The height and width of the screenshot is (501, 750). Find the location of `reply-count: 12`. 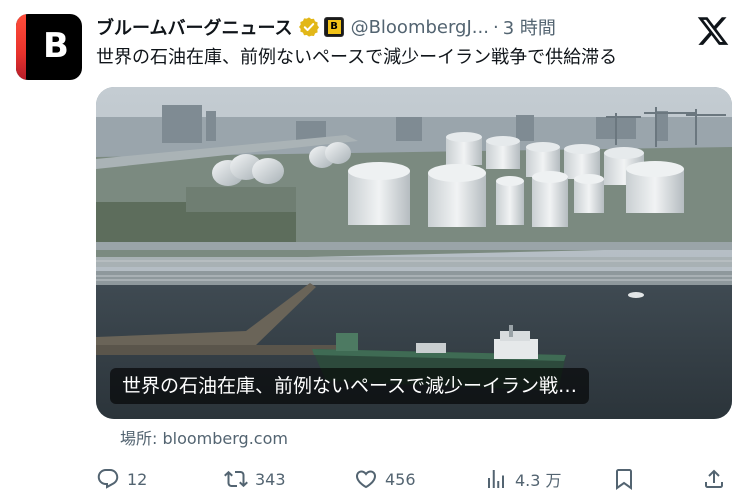

reply-count: 12 is located at coordinates (137, 479).